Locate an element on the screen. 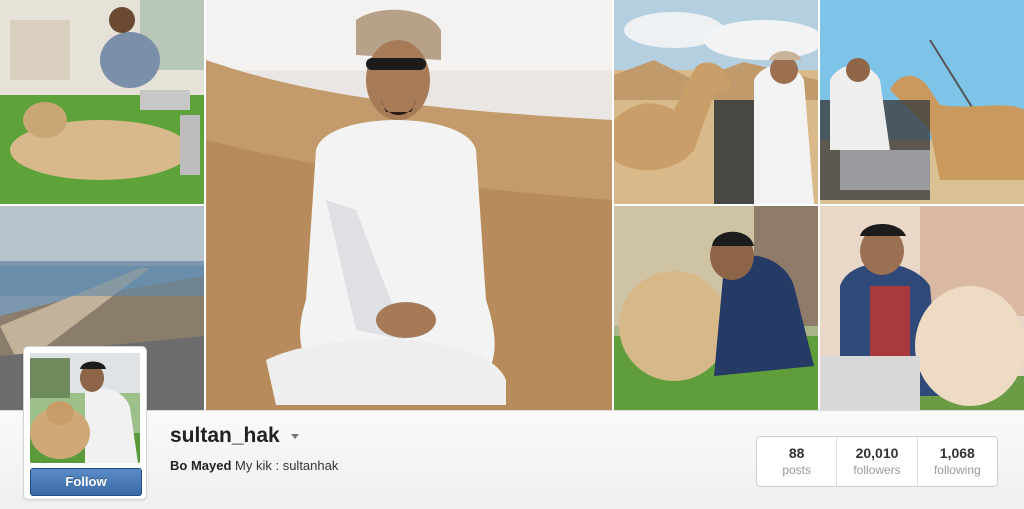 This screenshot has width=1024, height=509. avatar-card: Follow is located at coordinates (85, 423).